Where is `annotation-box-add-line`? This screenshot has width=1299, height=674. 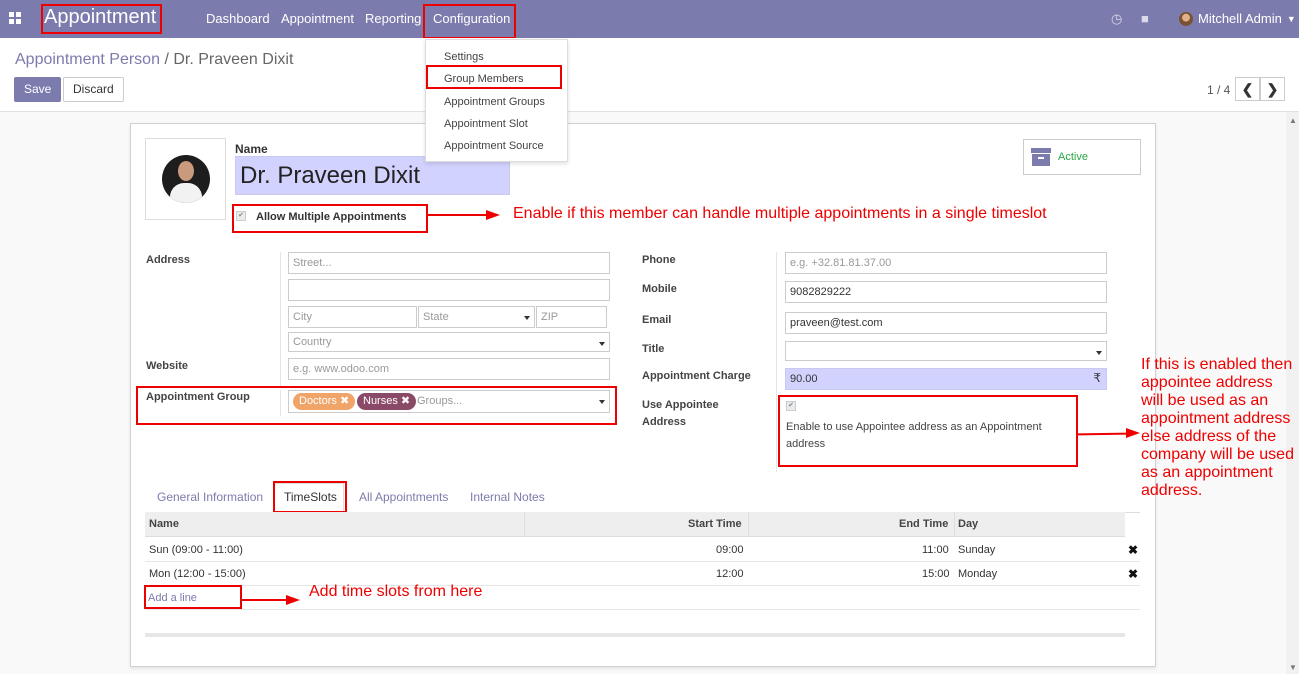 annotation-box-add-line is located at coordinates (193, 597).